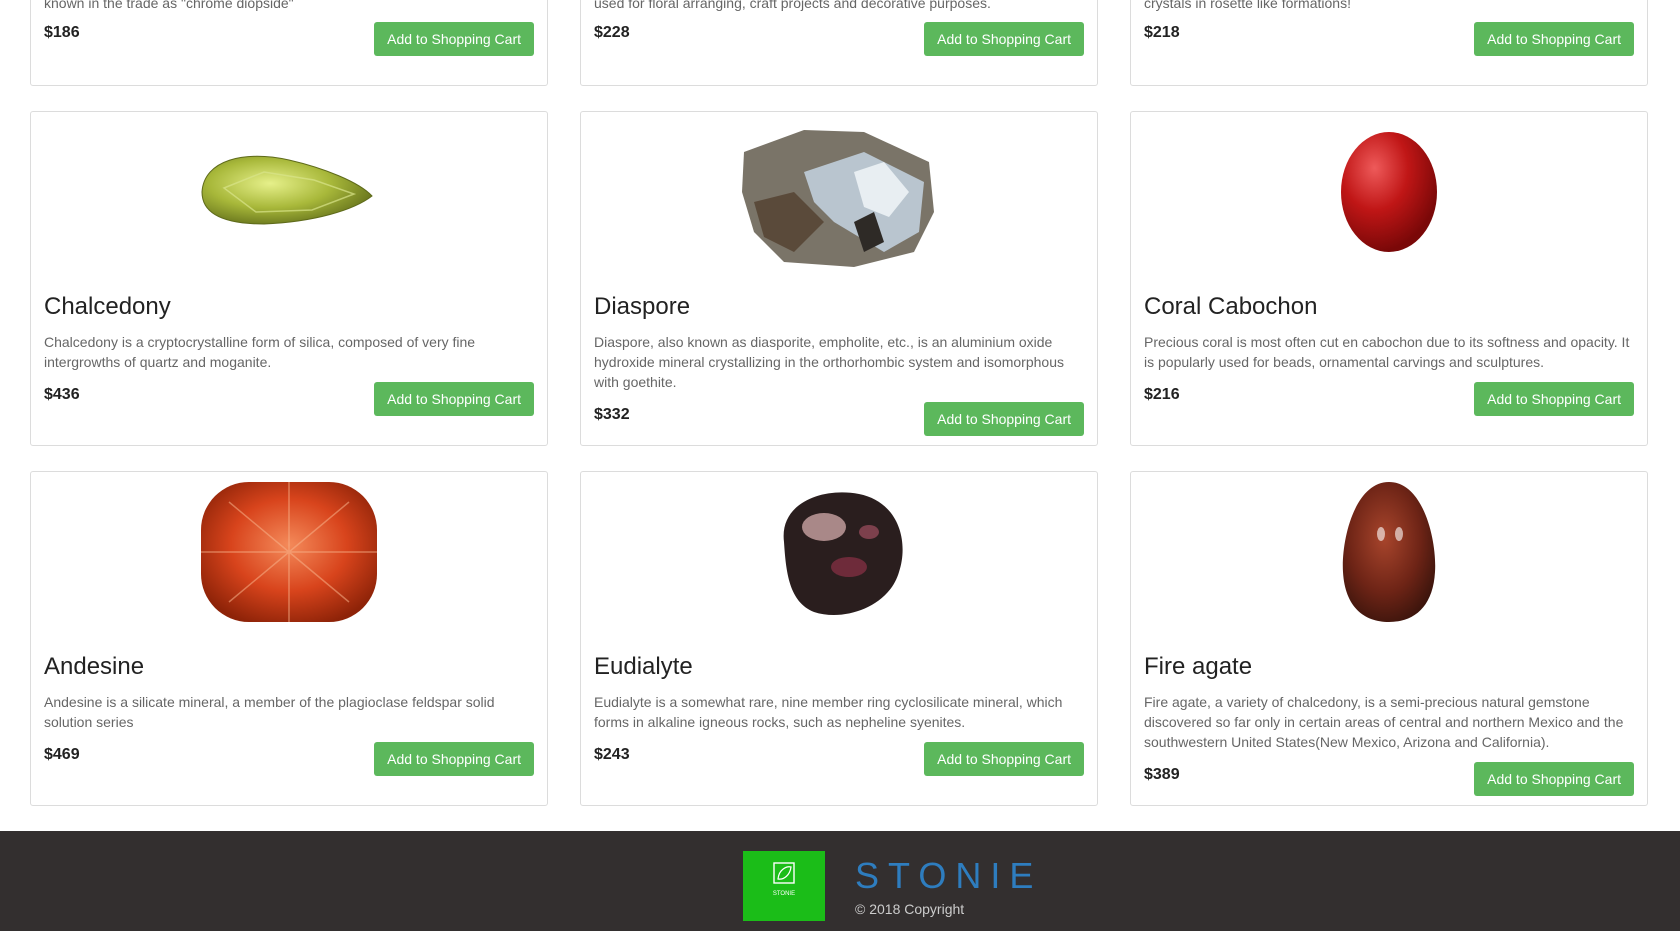 This screenshot has width=1680, height=931. What do you see at coordinates (1198, 666) in the screenshot?
I see `product-title: Fire agate` at bounding box center [1198, 666].